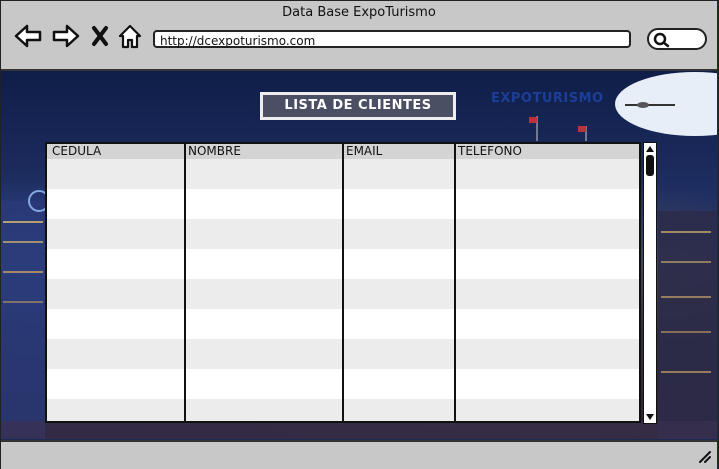 The height and width of the screenshot is (469, 719). What do you see at coordinates (358, 106) in the screenshot?
I see `page-title: LISTA DE CLIENTES` at bounding box center [358, 106].